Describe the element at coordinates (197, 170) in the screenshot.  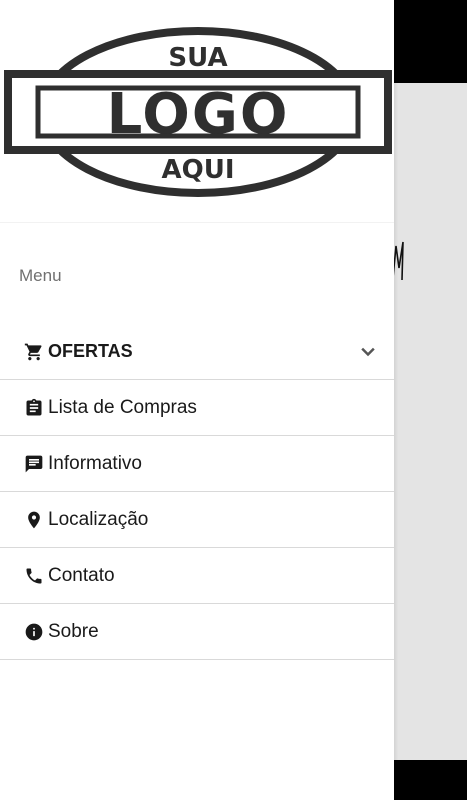
I see `svg-text: AQUI` at that location.